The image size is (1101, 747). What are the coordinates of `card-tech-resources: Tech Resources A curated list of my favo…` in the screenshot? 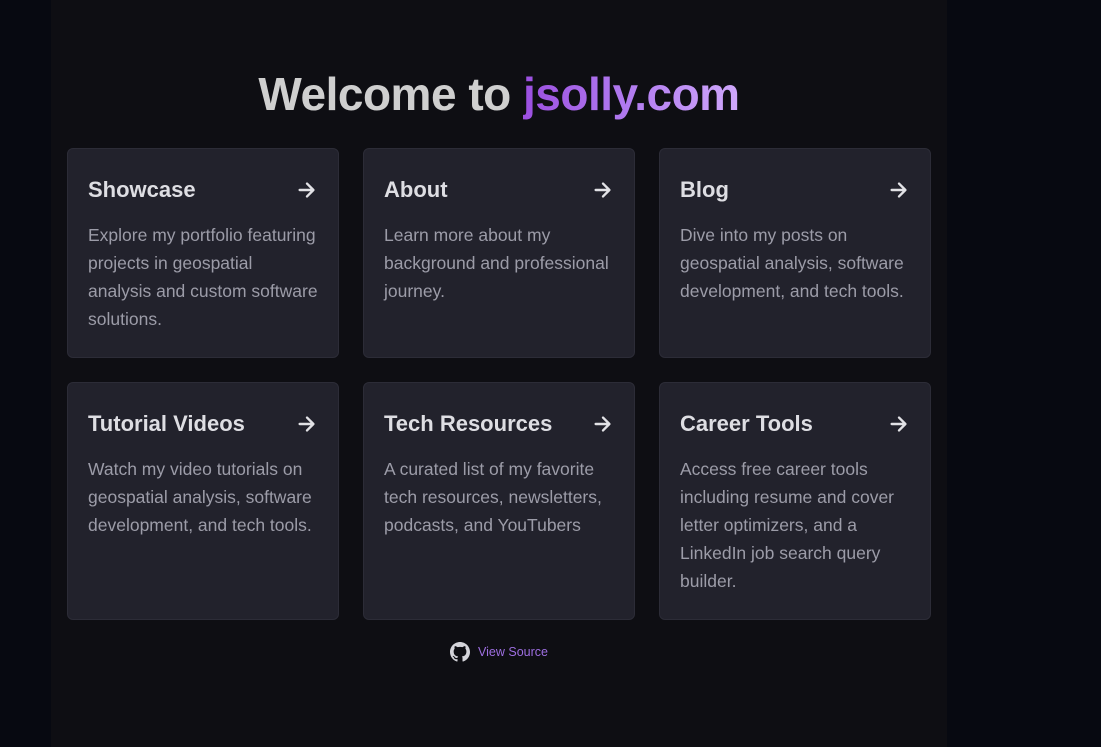 It's located at (499, 501).